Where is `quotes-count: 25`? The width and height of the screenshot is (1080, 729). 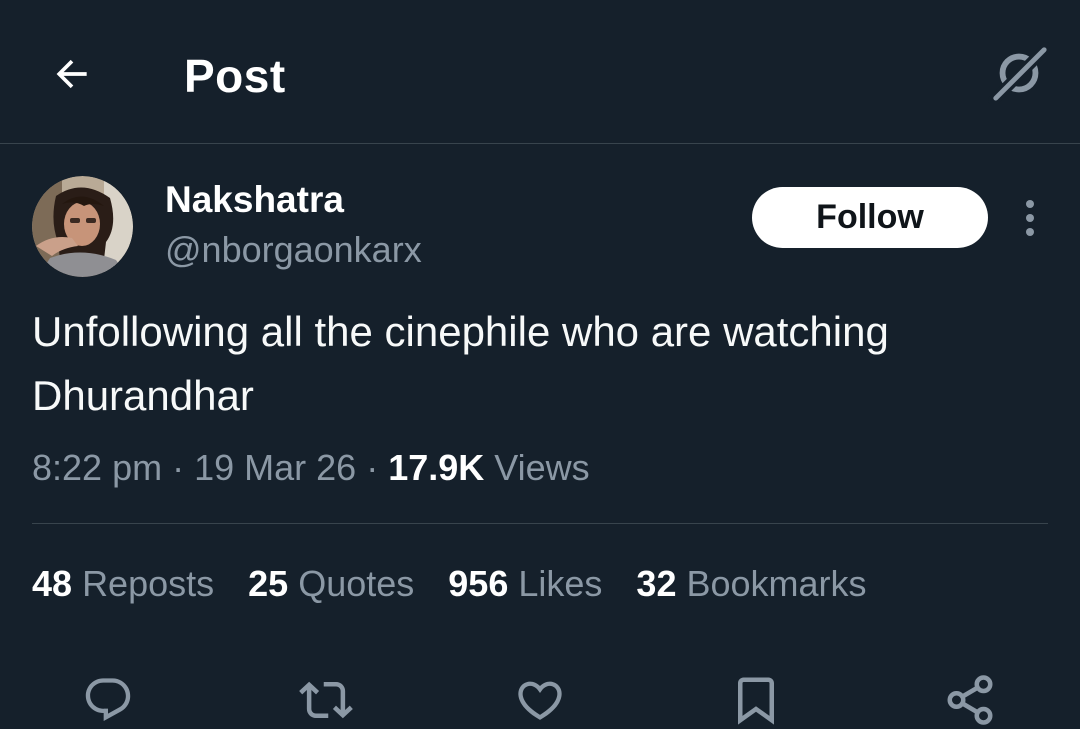 quotes-count: 25 is located at coordinates (268, 583).